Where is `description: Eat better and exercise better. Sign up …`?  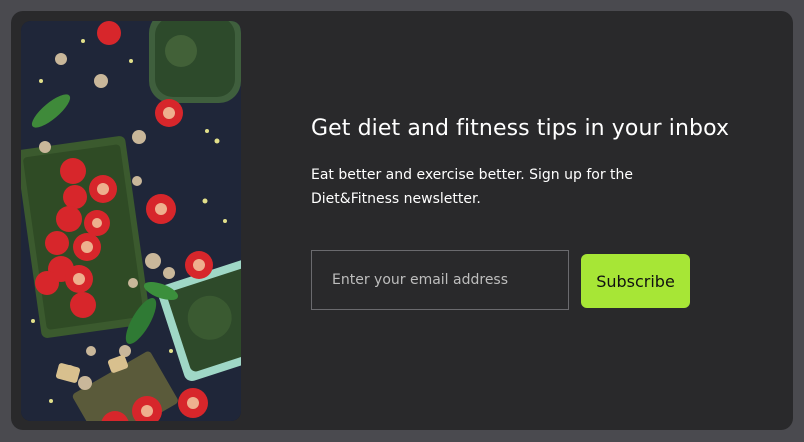
description: Eat better and exercise better. Sign up … is located at coordinates (472, 187).